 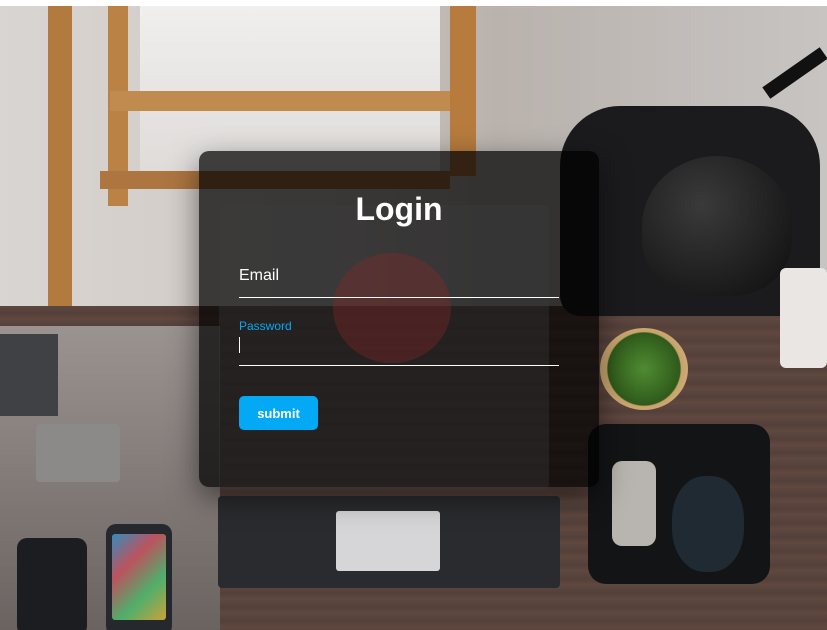 I want to click on background-watch, so click(x=634, y=503).